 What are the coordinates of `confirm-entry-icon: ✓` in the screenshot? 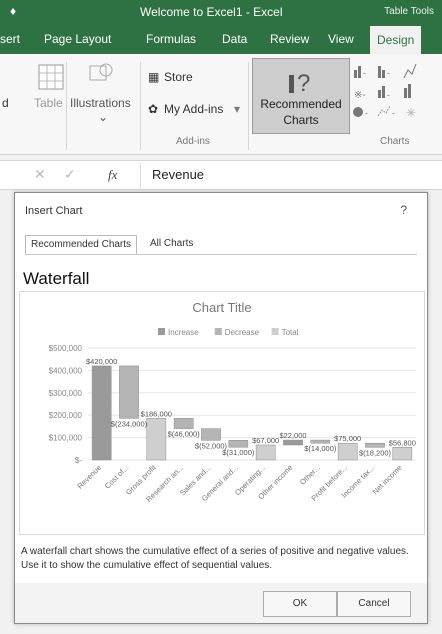 It's located at (70, 174).